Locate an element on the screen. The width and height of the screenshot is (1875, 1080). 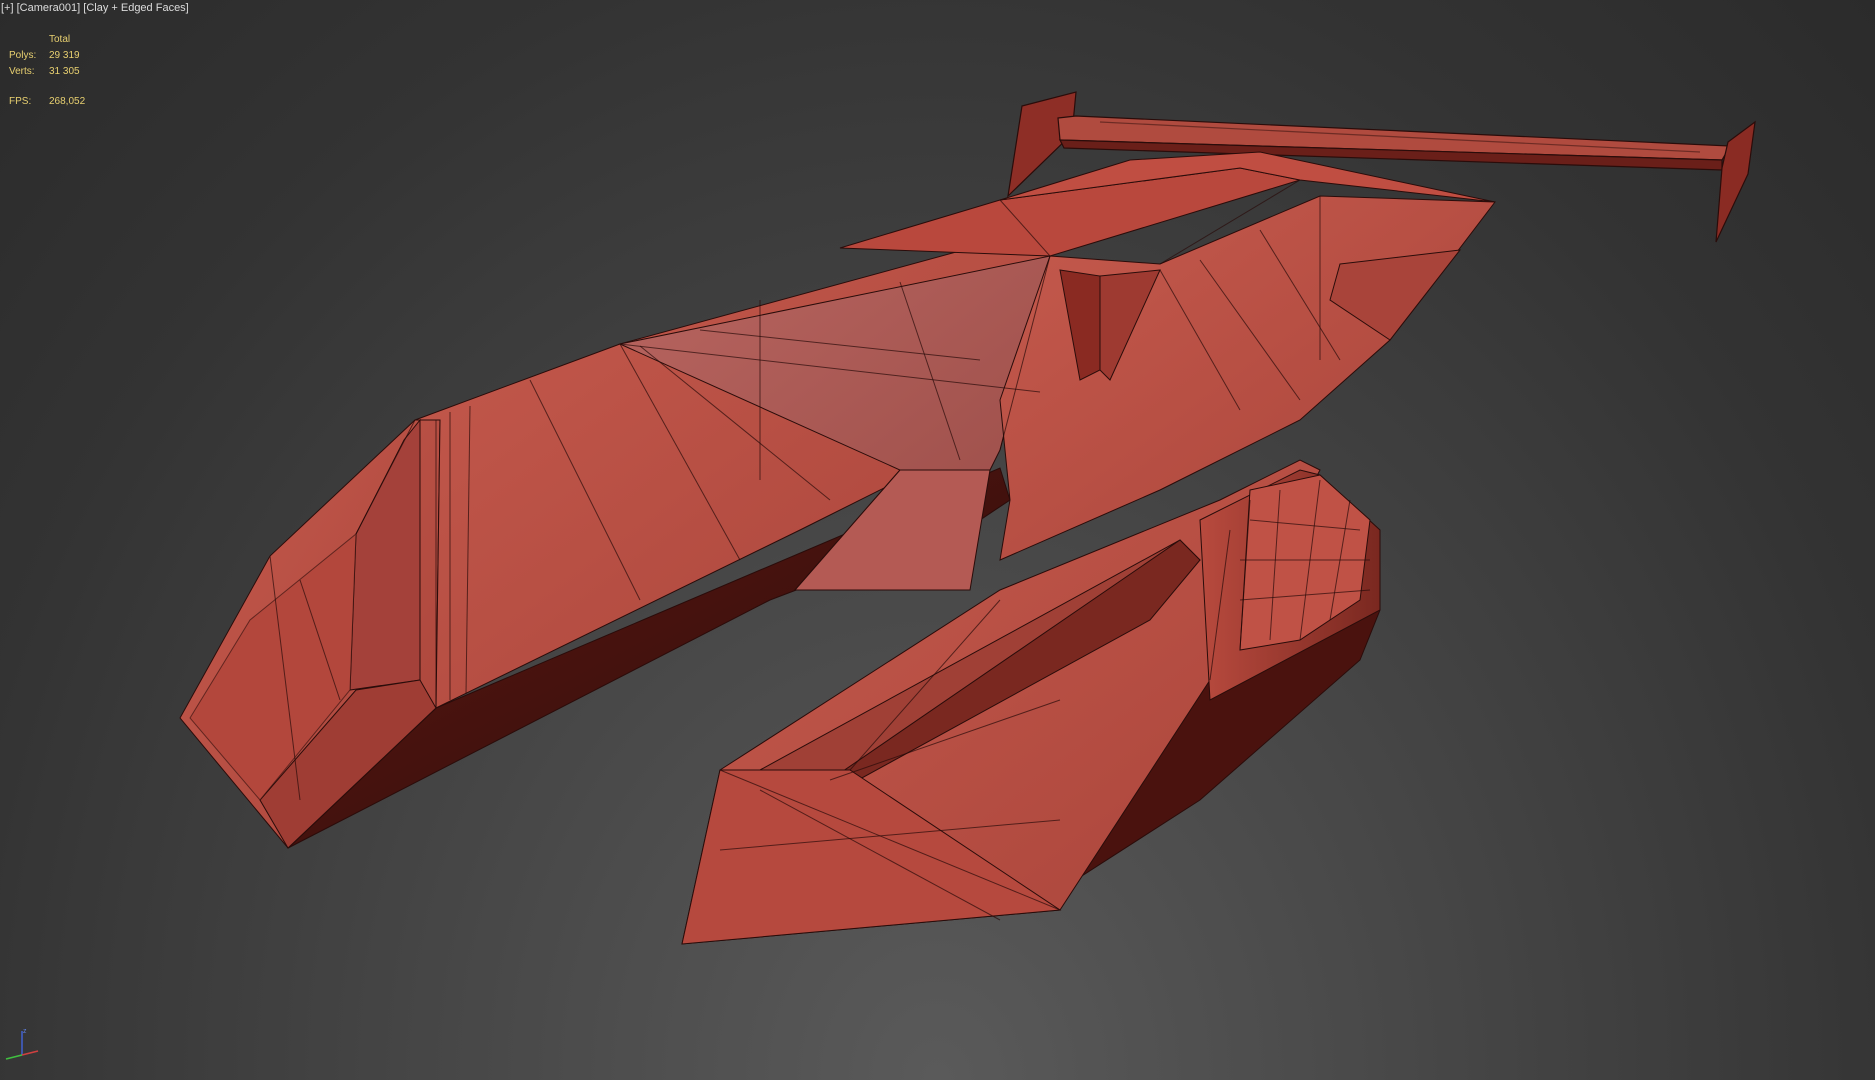
verts-label: Verts: is located at coordinates (22, 71).